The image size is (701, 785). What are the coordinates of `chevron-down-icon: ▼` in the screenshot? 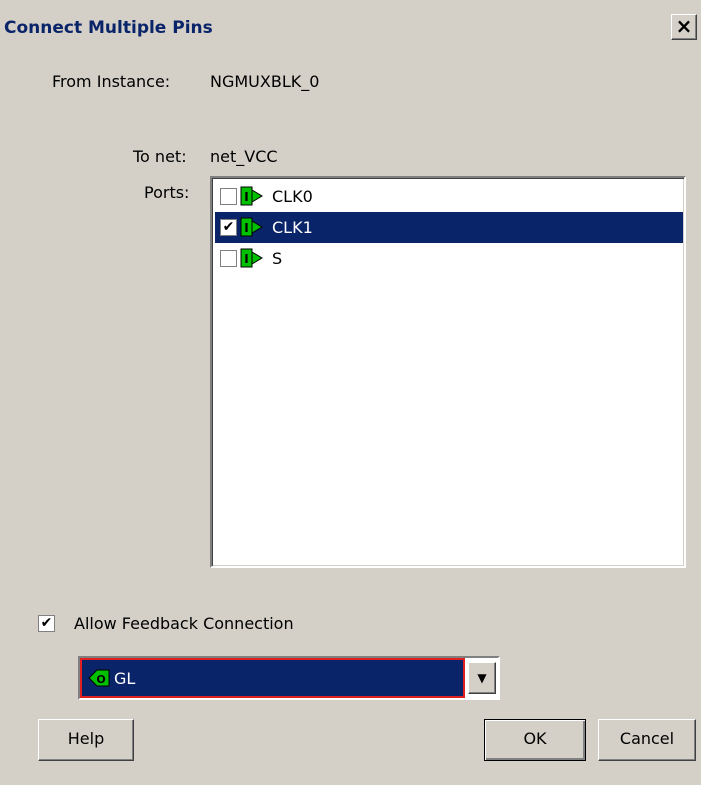 It's located at (482, 678).